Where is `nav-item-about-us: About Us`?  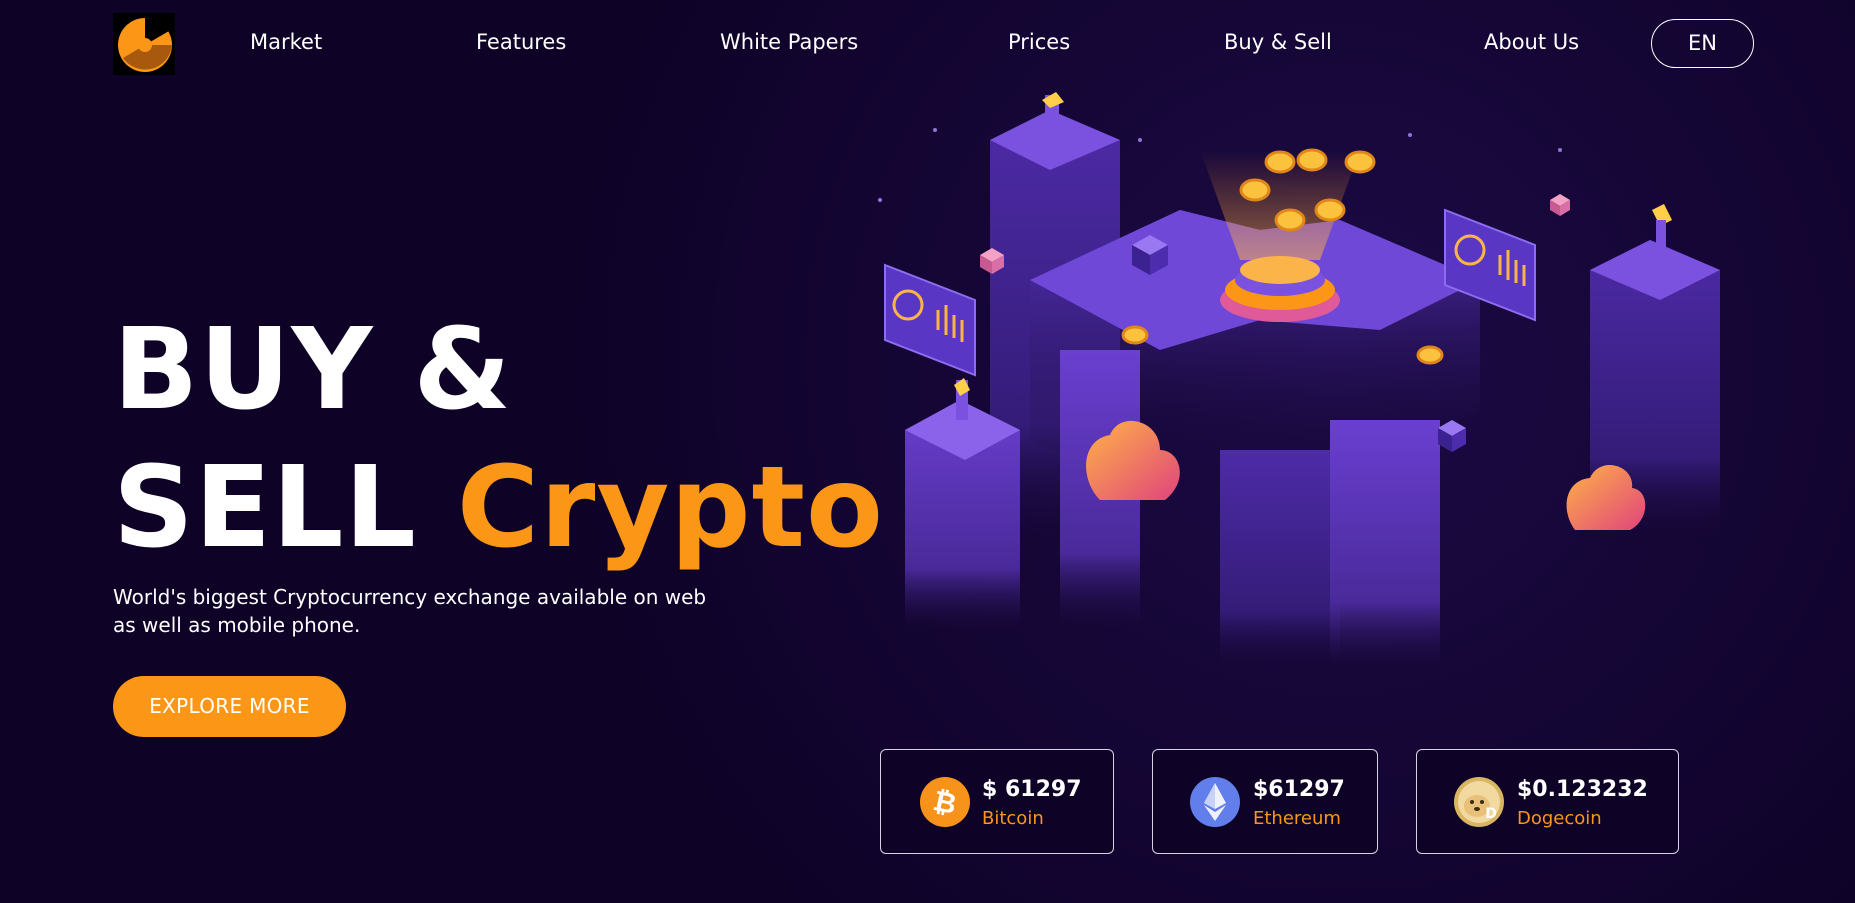 nav-item-about-us: About Us is located at coordinates (1531, 42).